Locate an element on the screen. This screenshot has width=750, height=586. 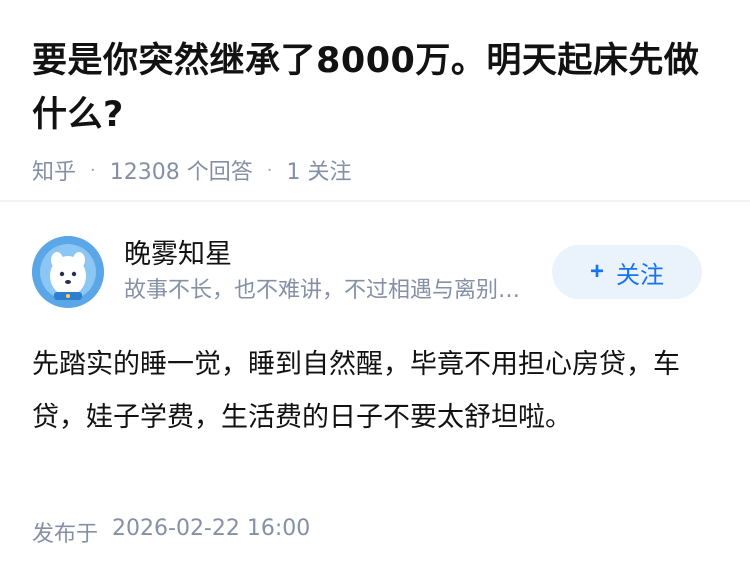
avatar is located at coordinates (68, 272).